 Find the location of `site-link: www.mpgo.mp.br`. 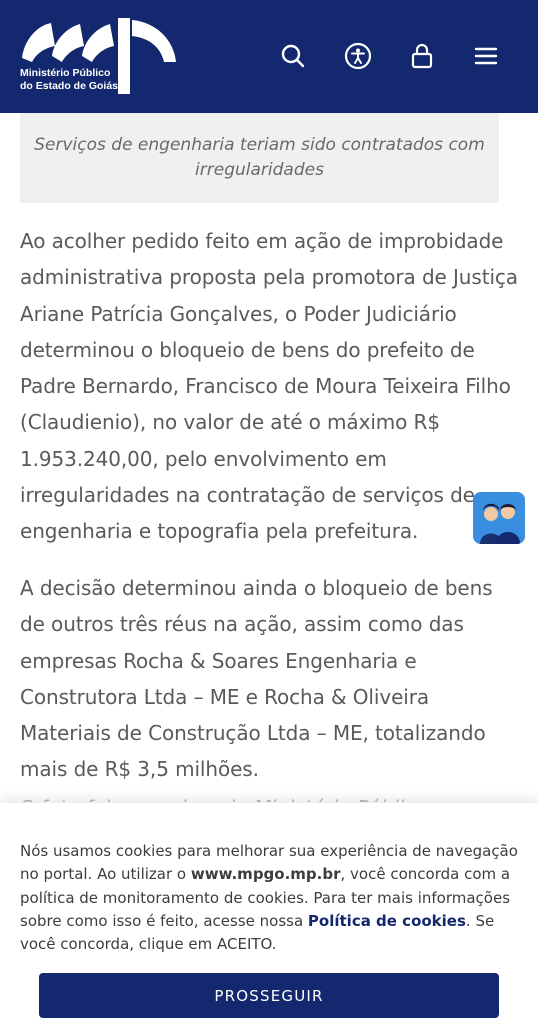

site-link: www.mpgo.mp.br is located at coordinates (266, 874).